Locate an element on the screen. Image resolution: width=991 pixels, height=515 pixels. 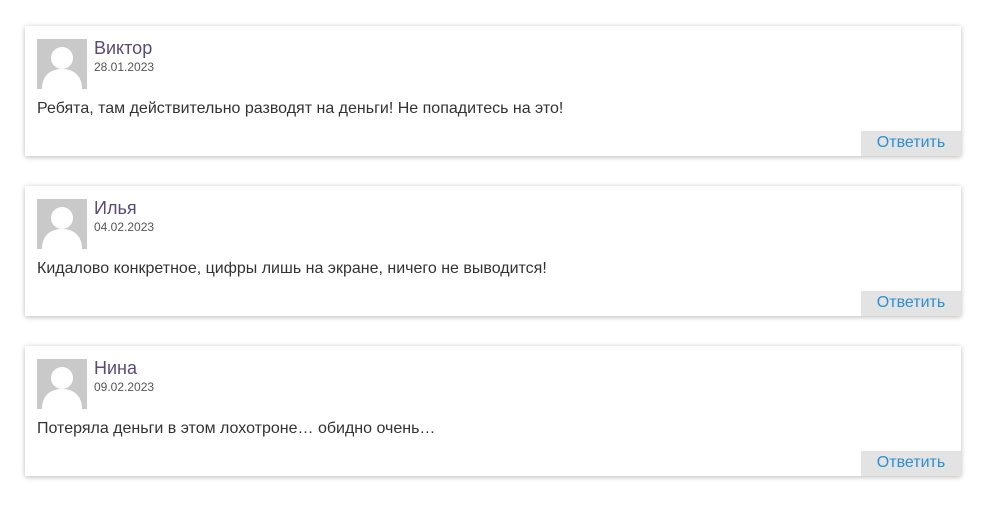
comment-date: 09.02.2023 is located at coordinates (124, 387).